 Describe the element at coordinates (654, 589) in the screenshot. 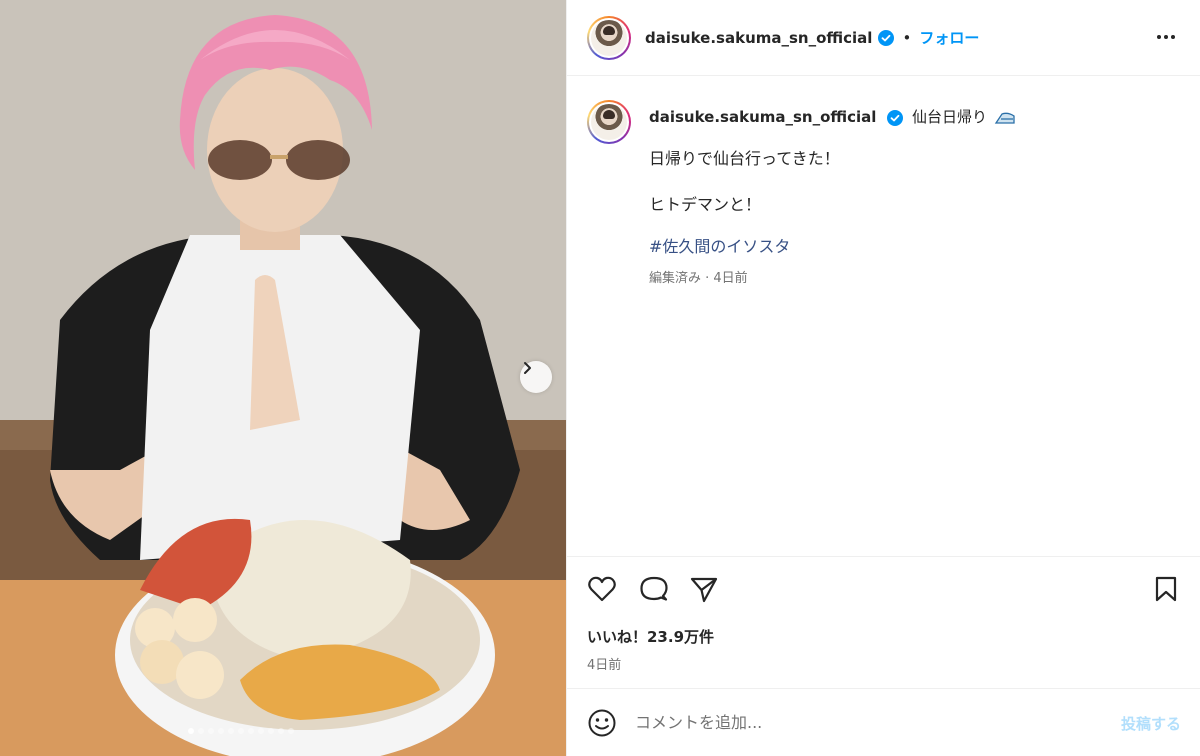

I see `comment-icon` at that location.